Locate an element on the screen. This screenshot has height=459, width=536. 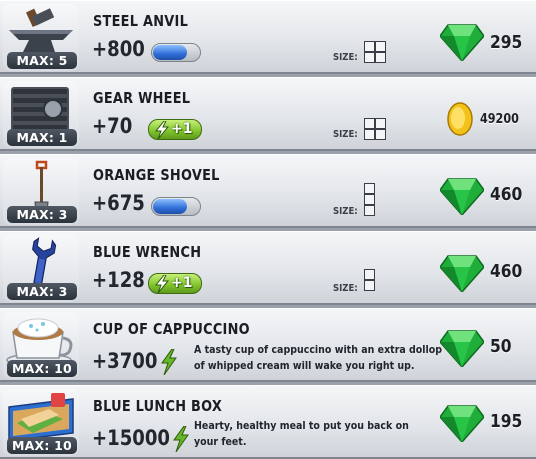
anvil-thumbnail: MAX: 5 is located at coordinates (41, 37).